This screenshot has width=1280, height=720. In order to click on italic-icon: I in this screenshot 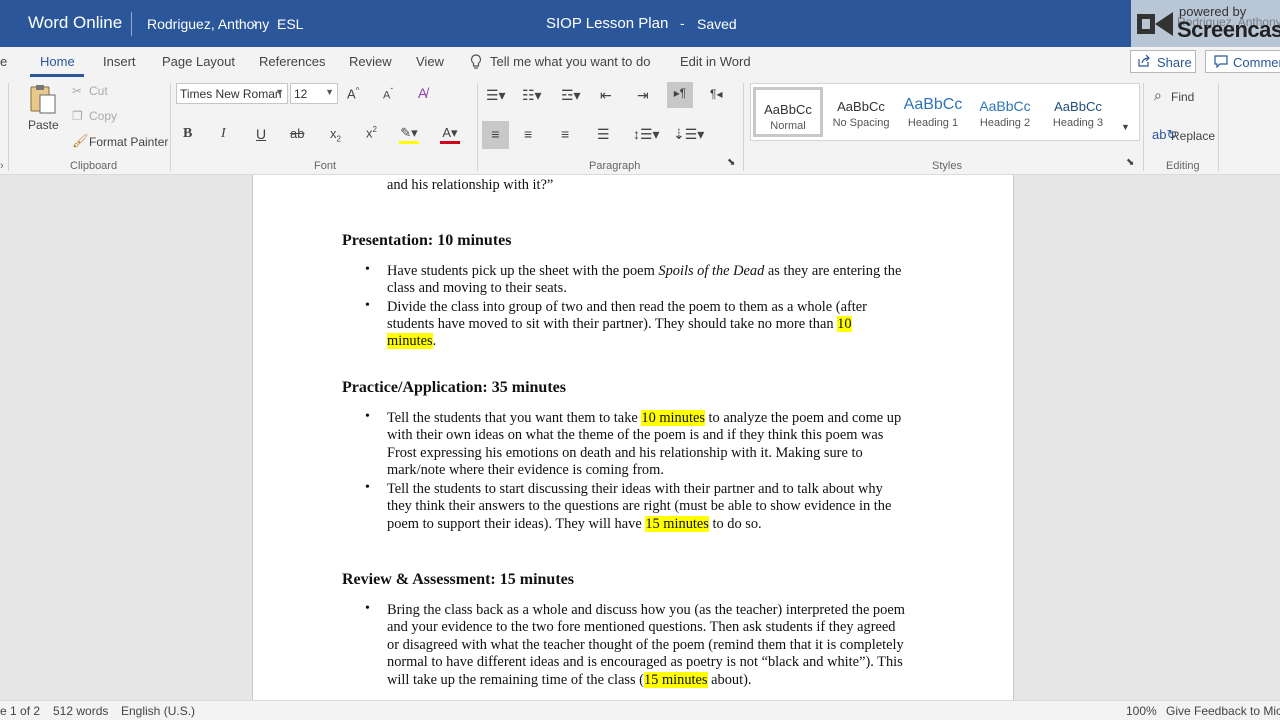, I will do `click(223, 134)`.